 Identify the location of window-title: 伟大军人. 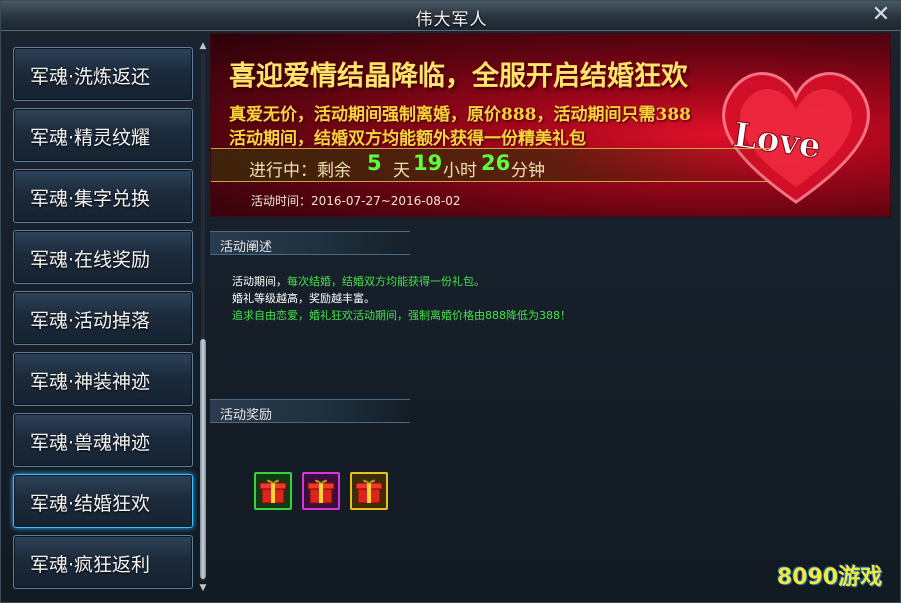
(451, 20).